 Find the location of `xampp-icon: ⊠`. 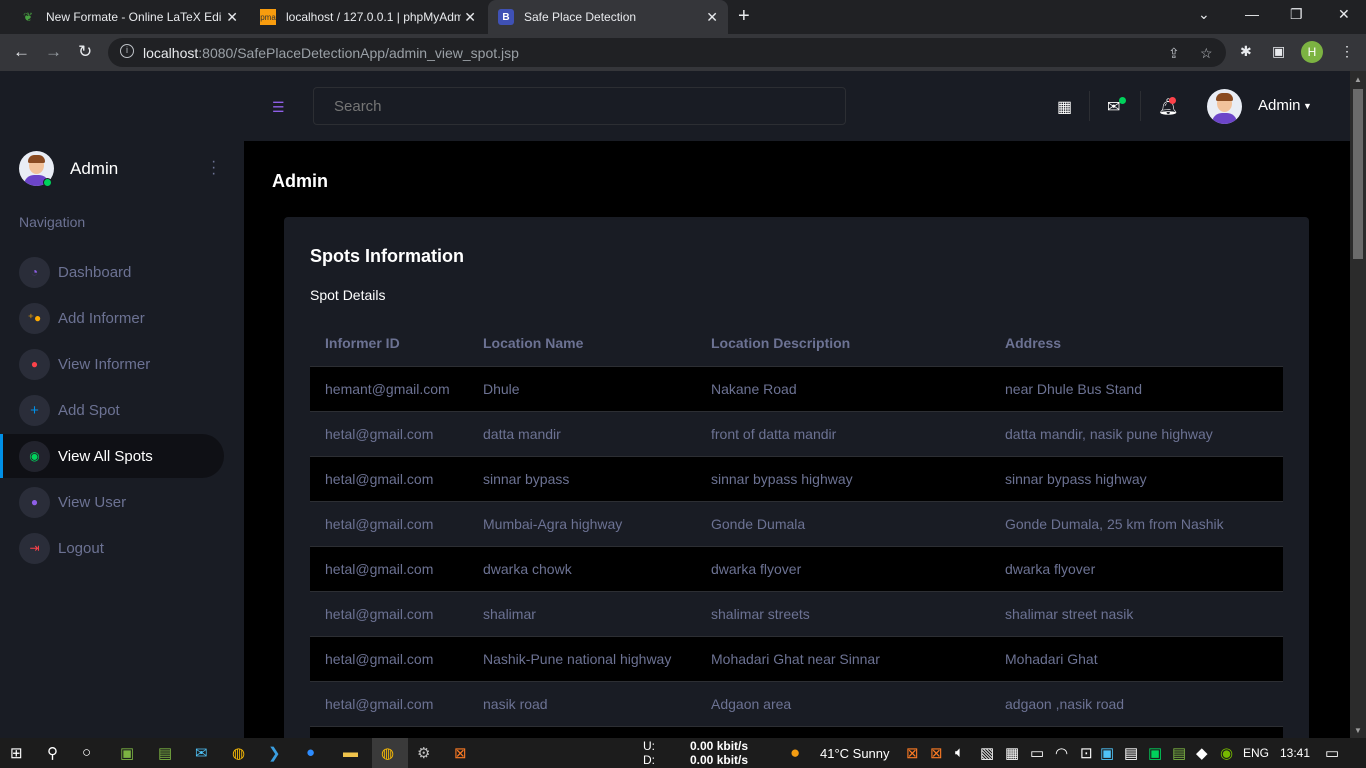

xampp-icon: ⊠ is located at coordinates (460, 753).